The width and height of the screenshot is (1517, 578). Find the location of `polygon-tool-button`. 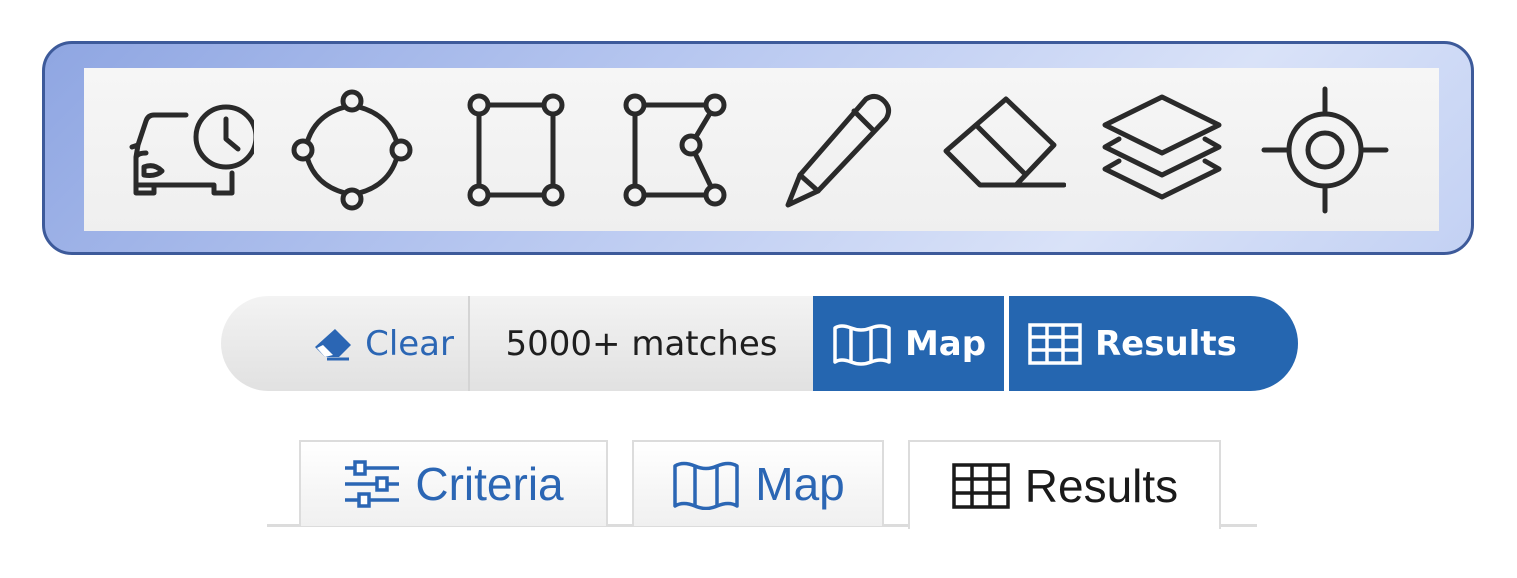

polygon-tool-button is located at coordinates (676, 149).